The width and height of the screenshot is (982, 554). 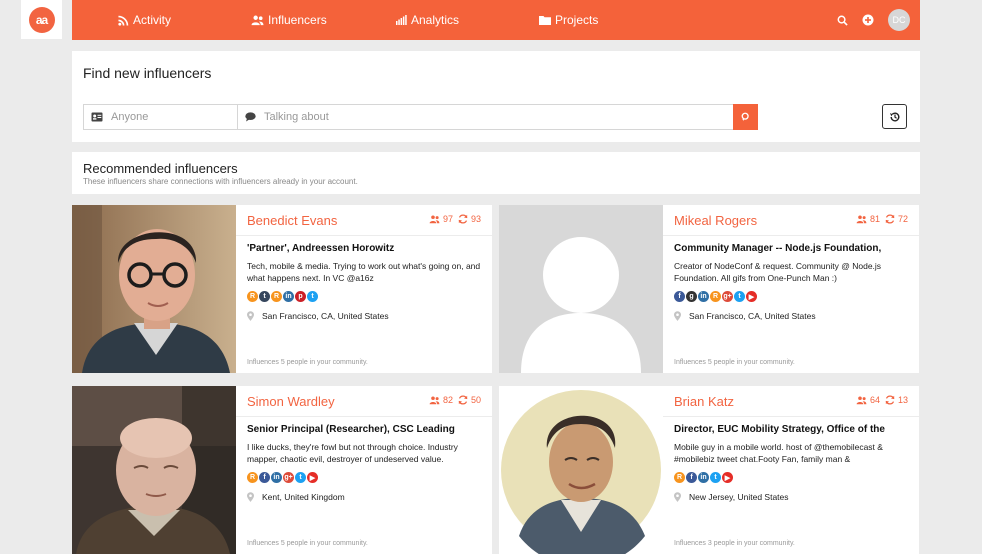 I want to click on influencer-name: Mikeal Rogers, so click(x=715, y=220).